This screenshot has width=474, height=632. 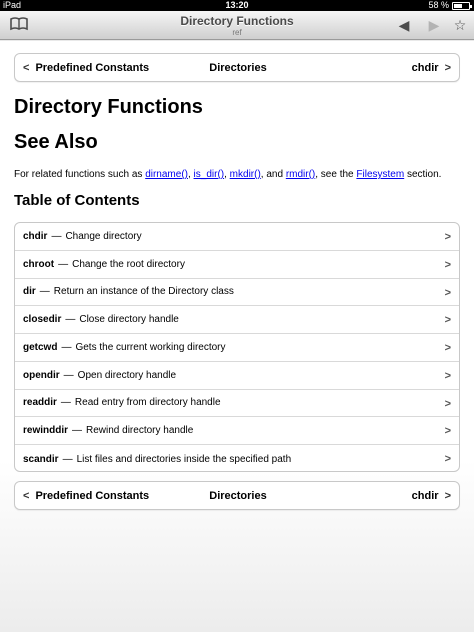 I want to click on page-title: Directory Functions, so click(x=108, y=107).